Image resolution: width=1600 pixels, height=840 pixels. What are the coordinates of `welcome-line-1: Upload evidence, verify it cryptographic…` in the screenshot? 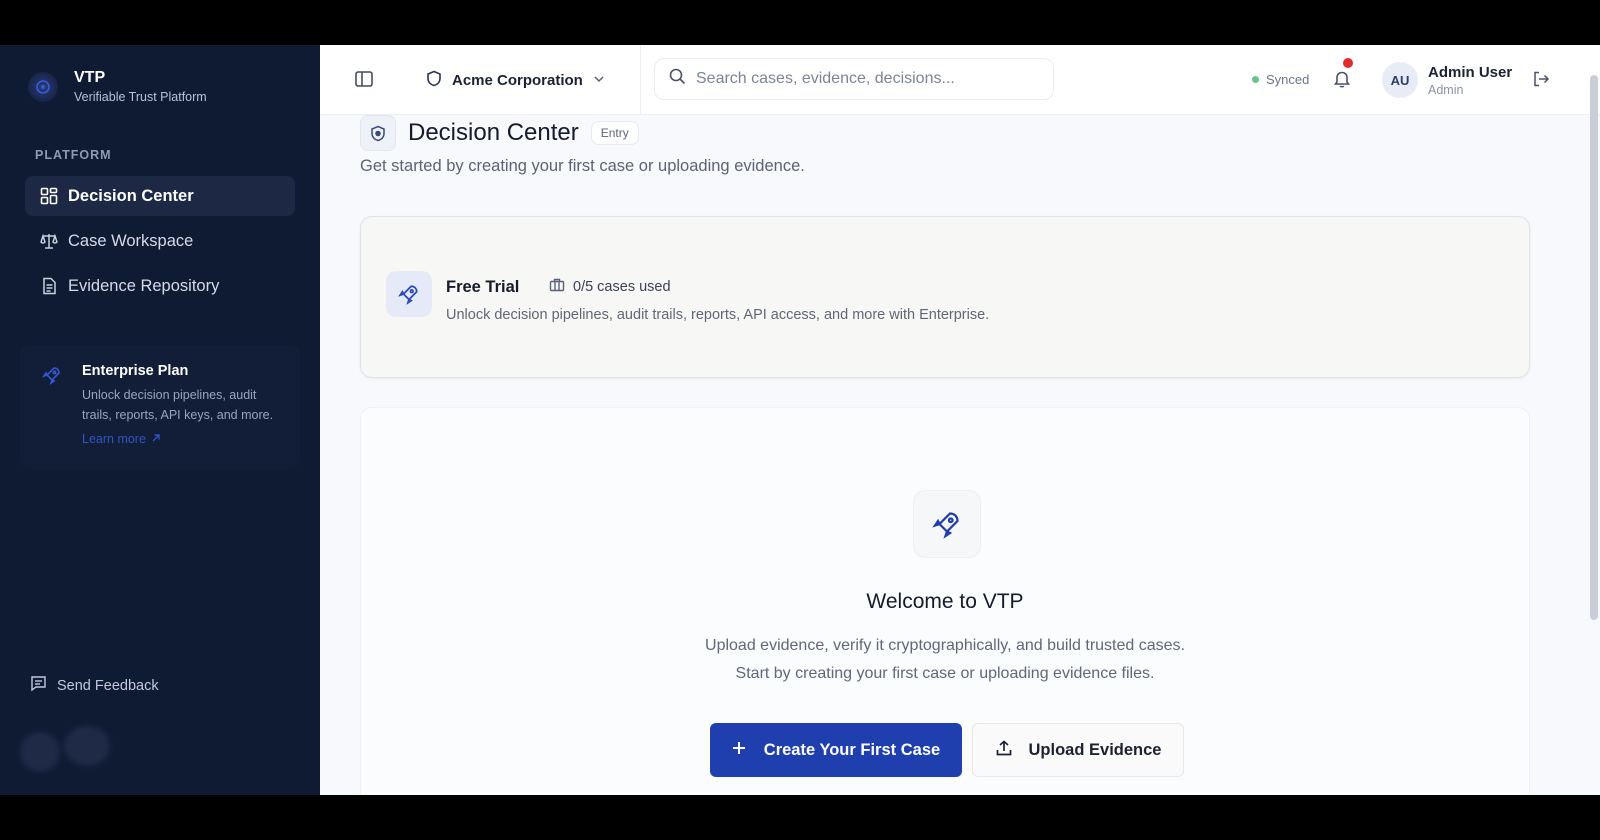 It's located at (945, 645).